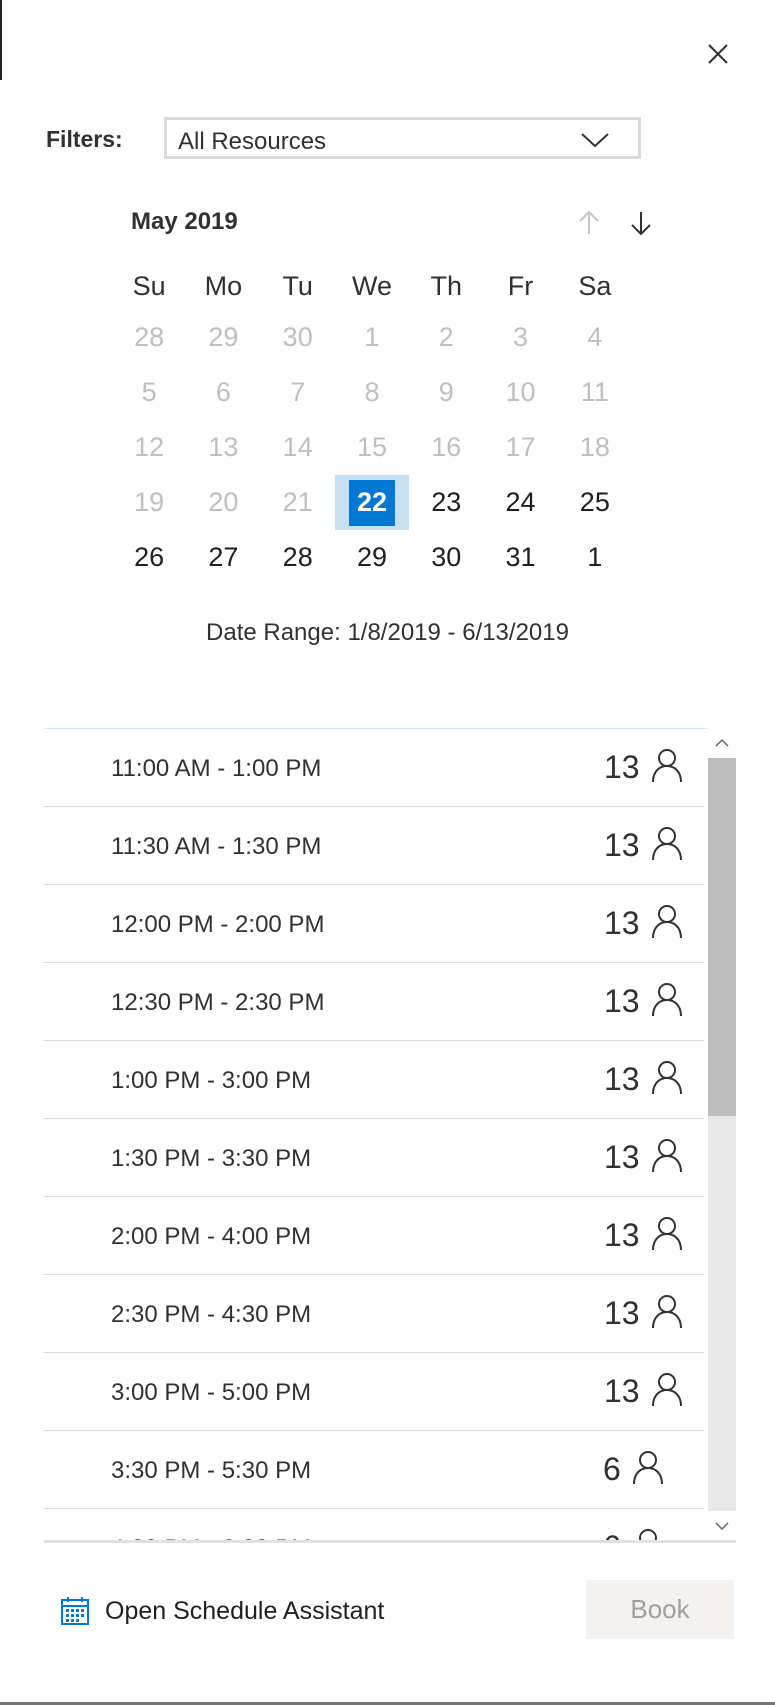 The height and width of the screenshot is (1705, 775). Describe the element at coordinates (149, 285) in the screenshot. I see `weekday-label: Su` at that location.